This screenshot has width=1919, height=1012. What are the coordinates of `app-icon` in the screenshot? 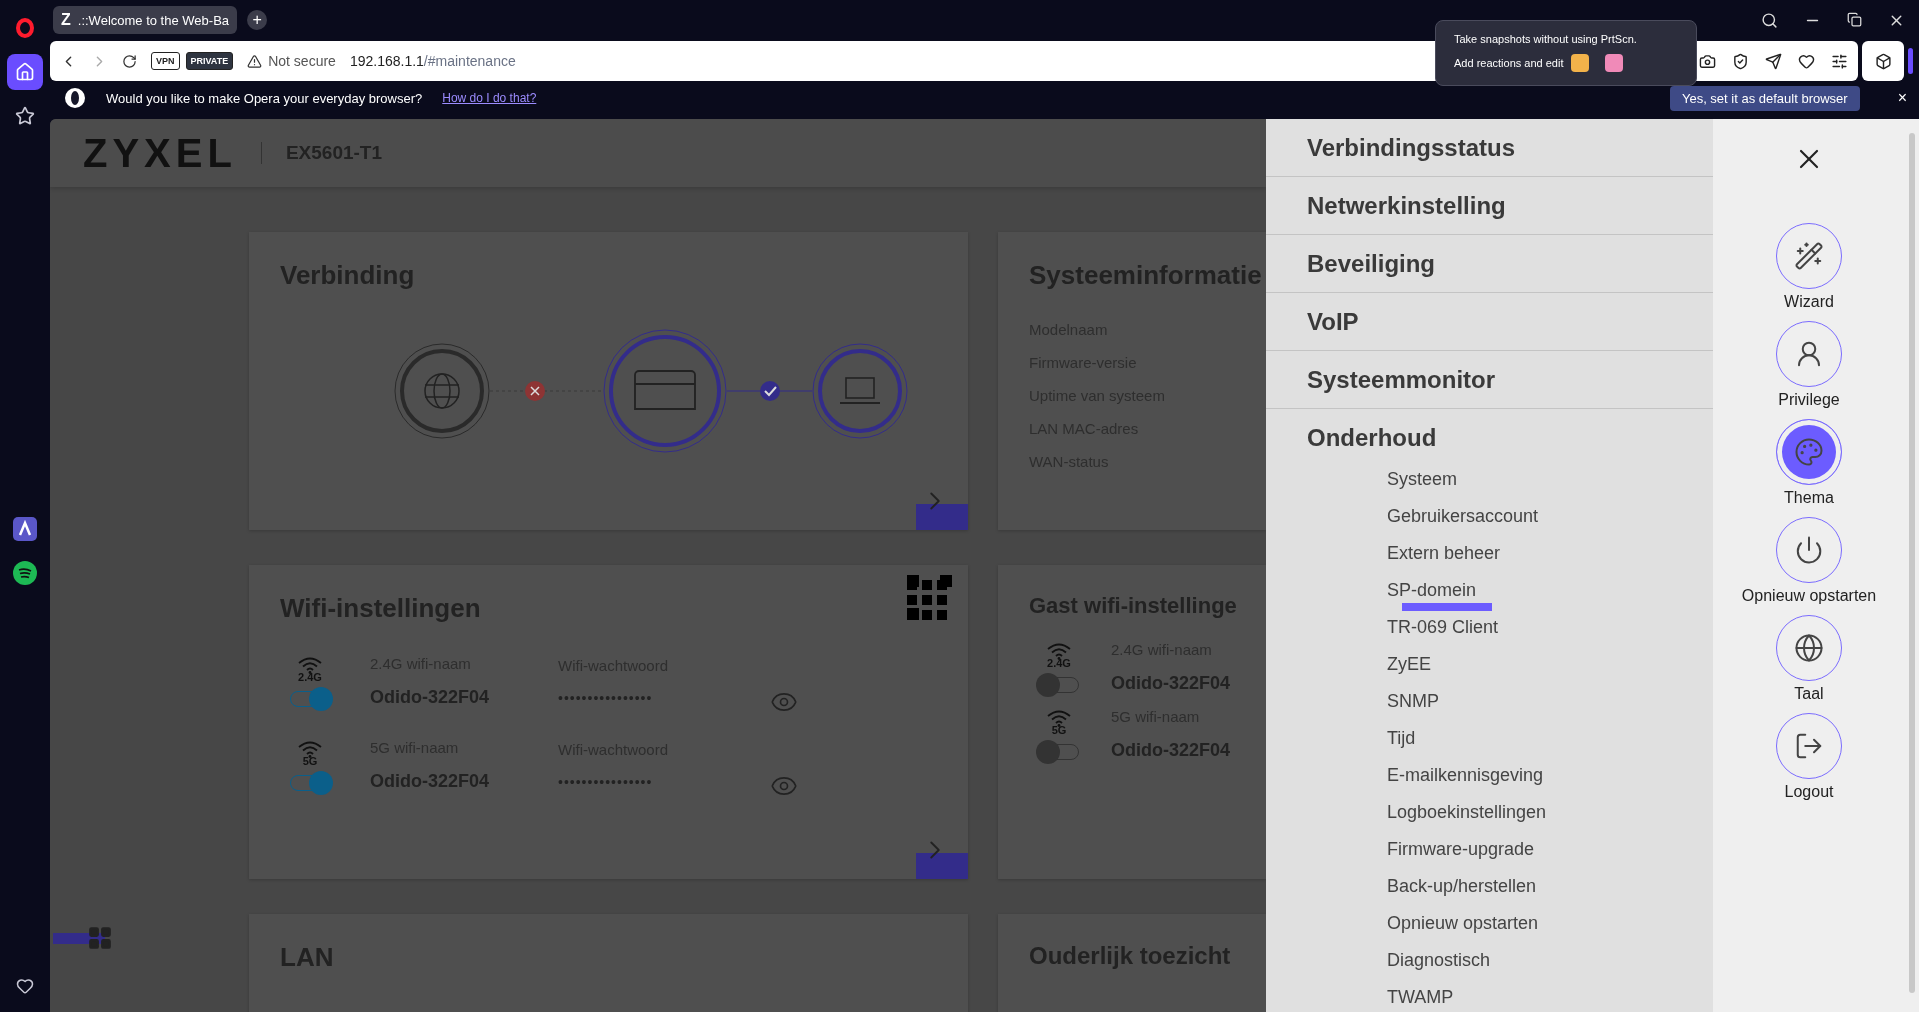 It's located at (25, 529).